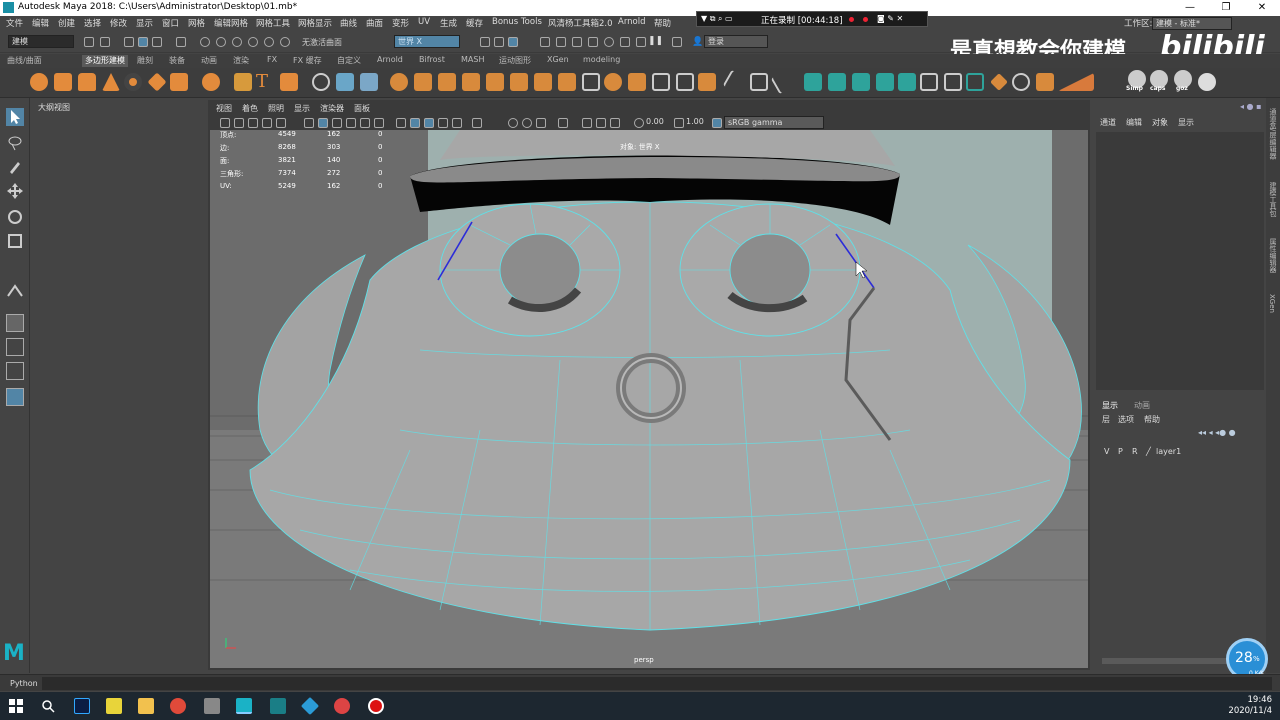 This screenshot has width=1280, height=720. What do you see at coordinates (15, 217) in the screenshot?
I see `rotate-tool-icon` at bounding box center [15, 217].